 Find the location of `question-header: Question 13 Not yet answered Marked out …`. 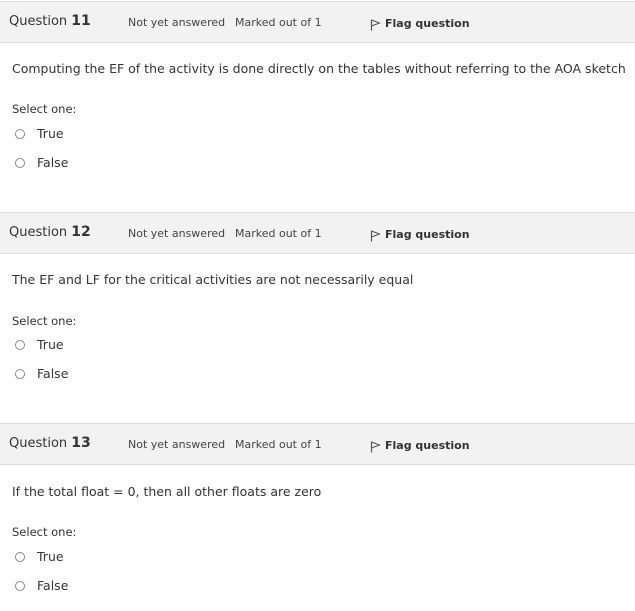

question-header: Question 13 Not yet answered Marked out … is located at coordinates (317, 444).